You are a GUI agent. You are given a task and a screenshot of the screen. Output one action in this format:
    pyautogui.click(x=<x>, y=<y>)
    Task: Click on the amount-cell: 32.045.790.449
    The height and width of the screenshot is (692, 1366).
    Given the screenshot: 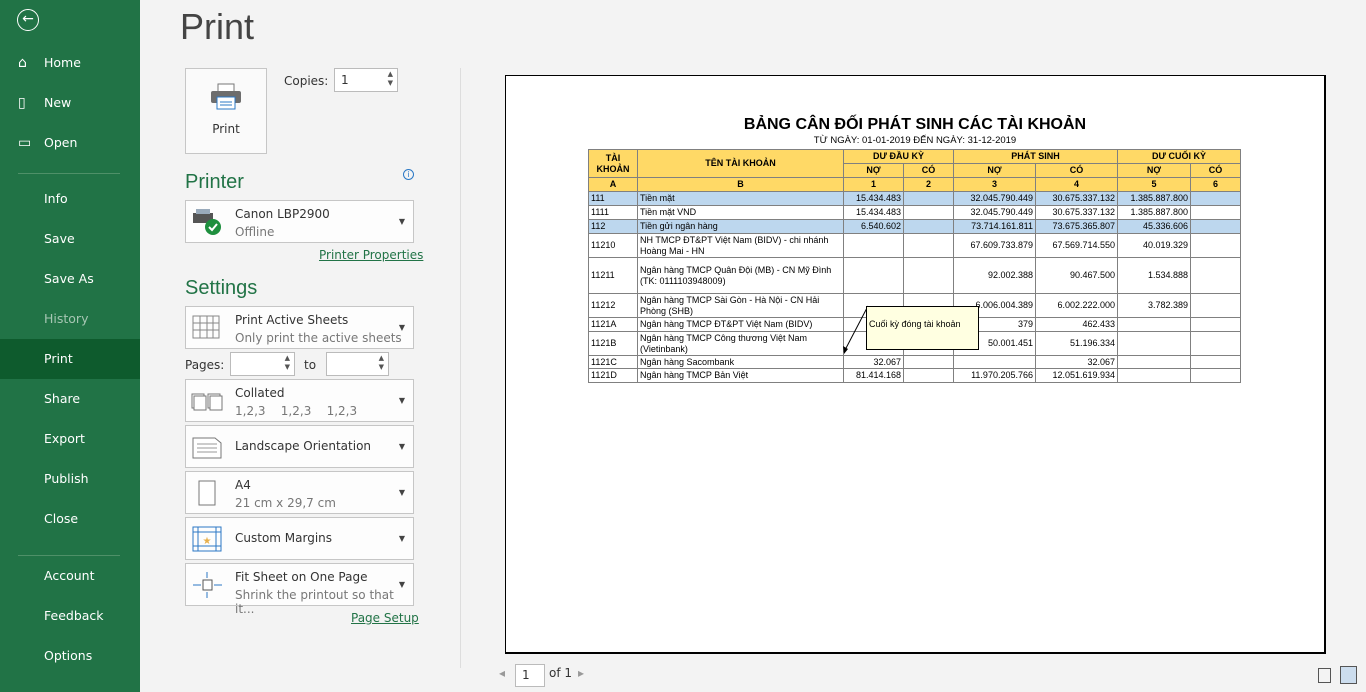 What is the action you would take?
    pyautogui.click(x=994, y=198)
    